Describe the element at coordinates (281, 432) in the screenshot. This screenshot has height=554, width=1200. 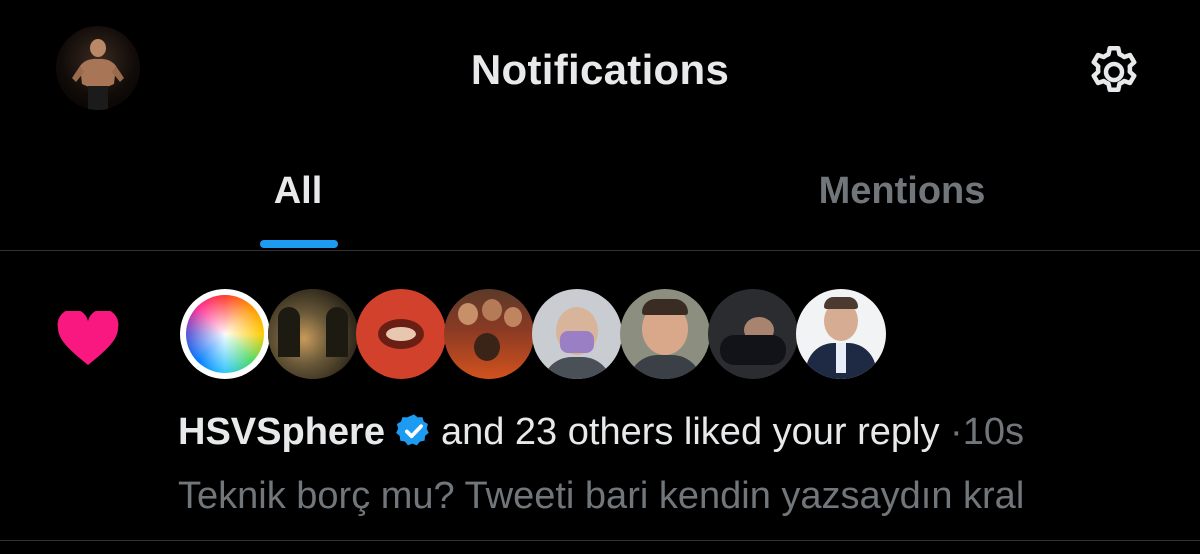
I see `notification-user: HSVSphere` at that location.